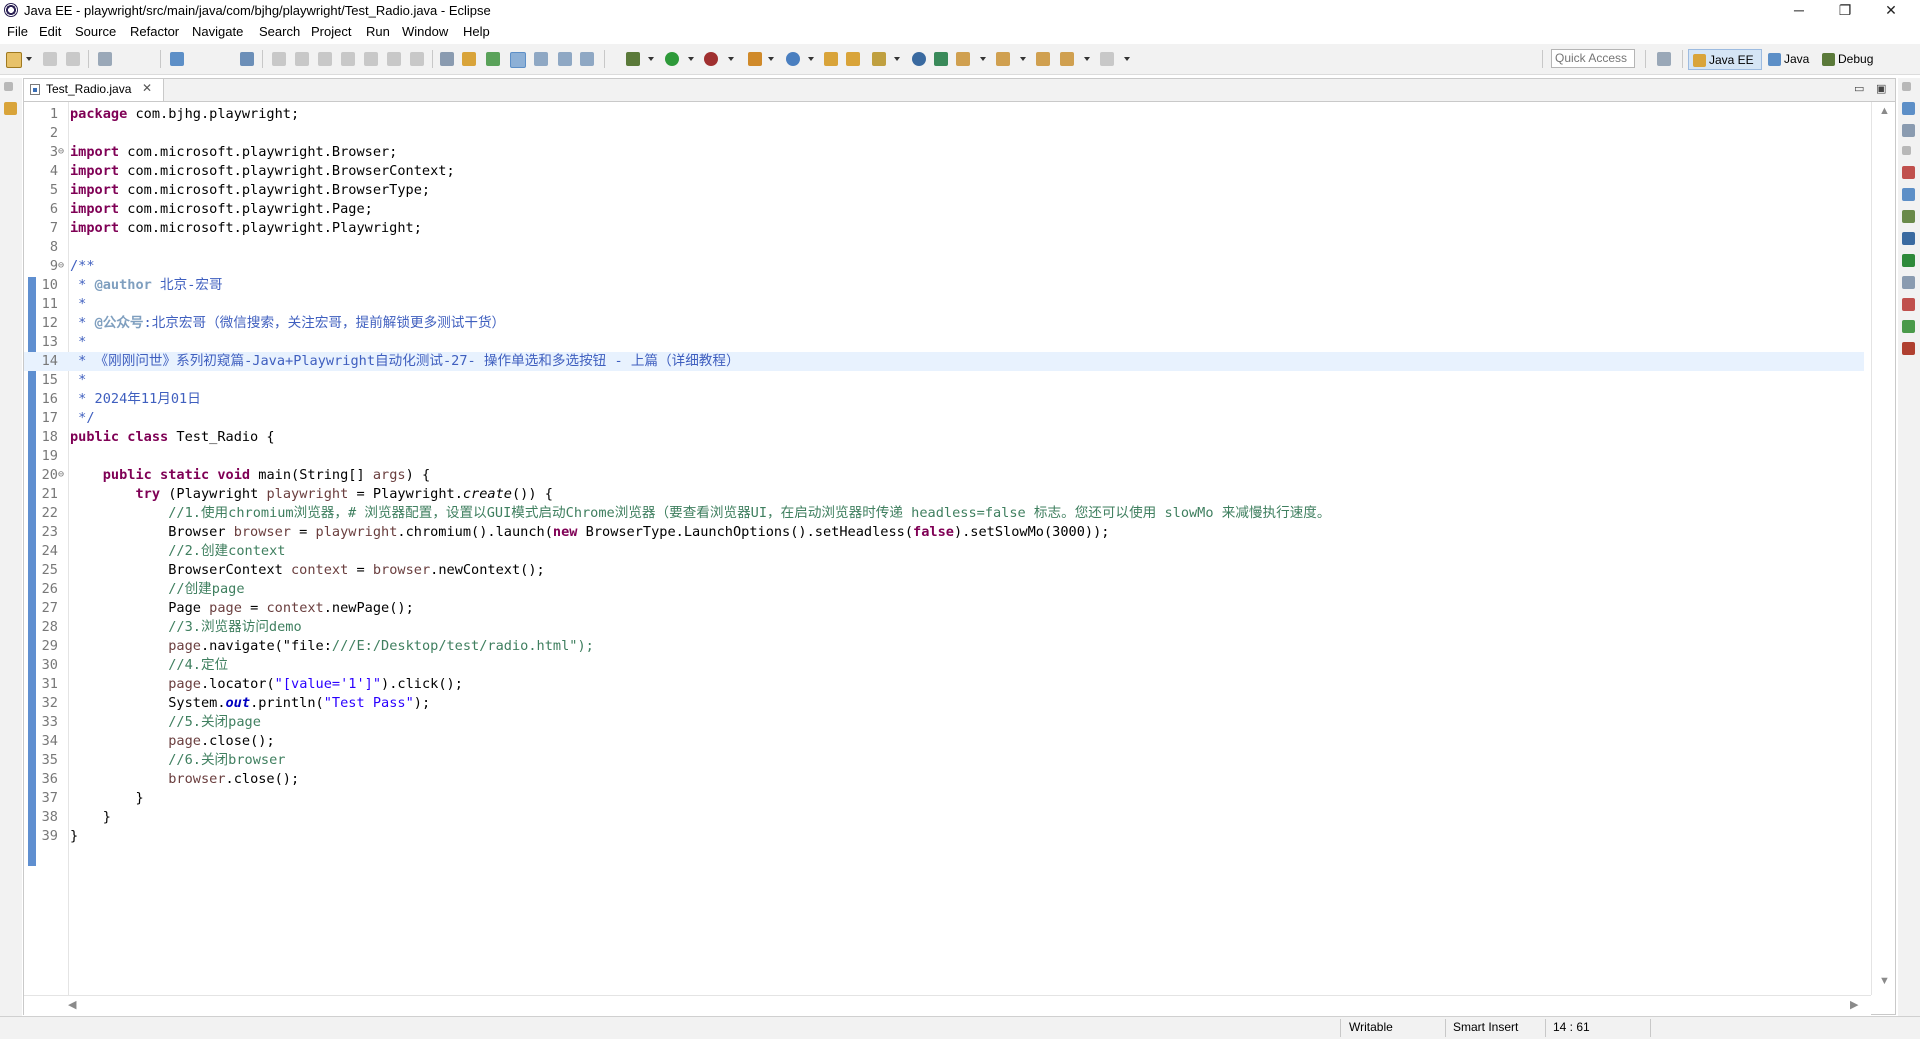 Image resolution: width=1920 pixels, height=1039 pixels. What do you see at coordinates (944, 684) in the screenshot?
I see `code-line: 31 page.locator("[value='1']").click();` at bounding box center [944, 684].